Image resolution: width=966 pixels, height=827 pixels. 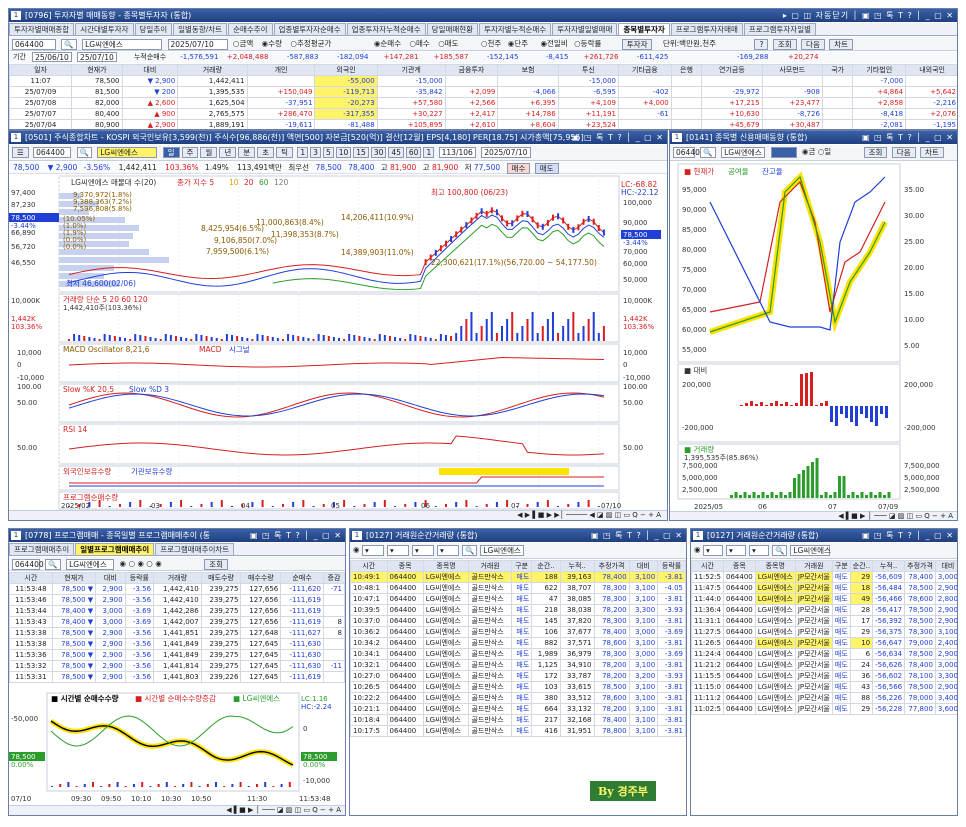 I want to click on credit-query-button: 조회, so click(x=875, y=152).